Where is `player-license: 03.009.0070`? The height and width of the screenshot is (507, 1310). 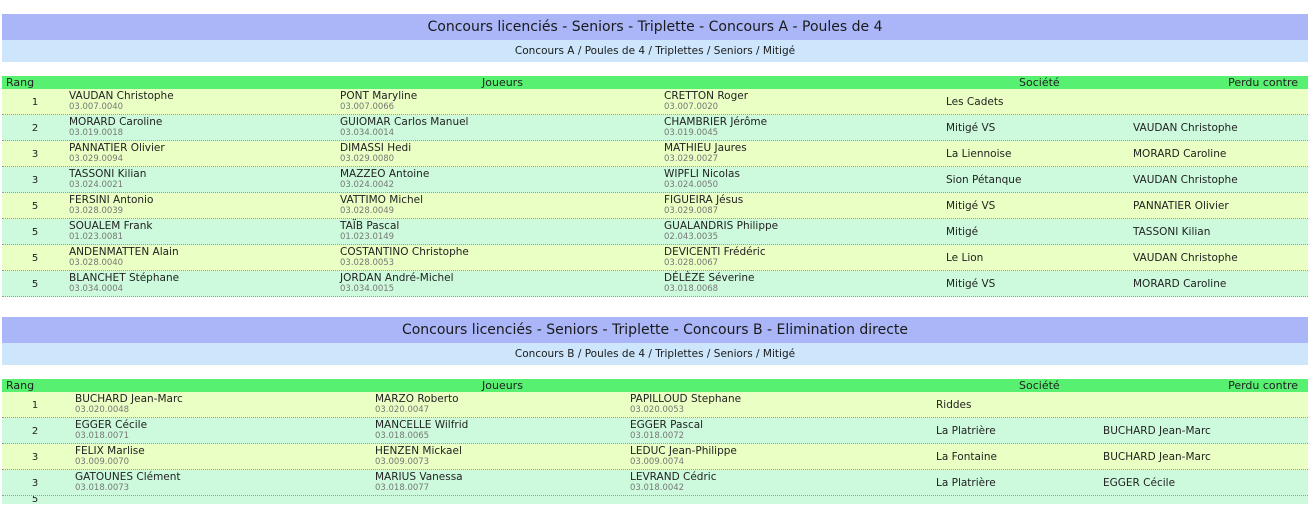
player-license: 03.009.0070 is located at coordinates (102, 462).